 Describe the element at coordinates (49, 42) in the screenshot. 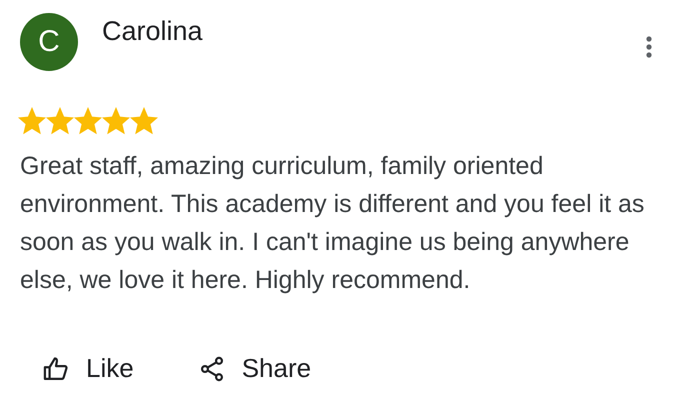

I see `avatar: C` at that location.